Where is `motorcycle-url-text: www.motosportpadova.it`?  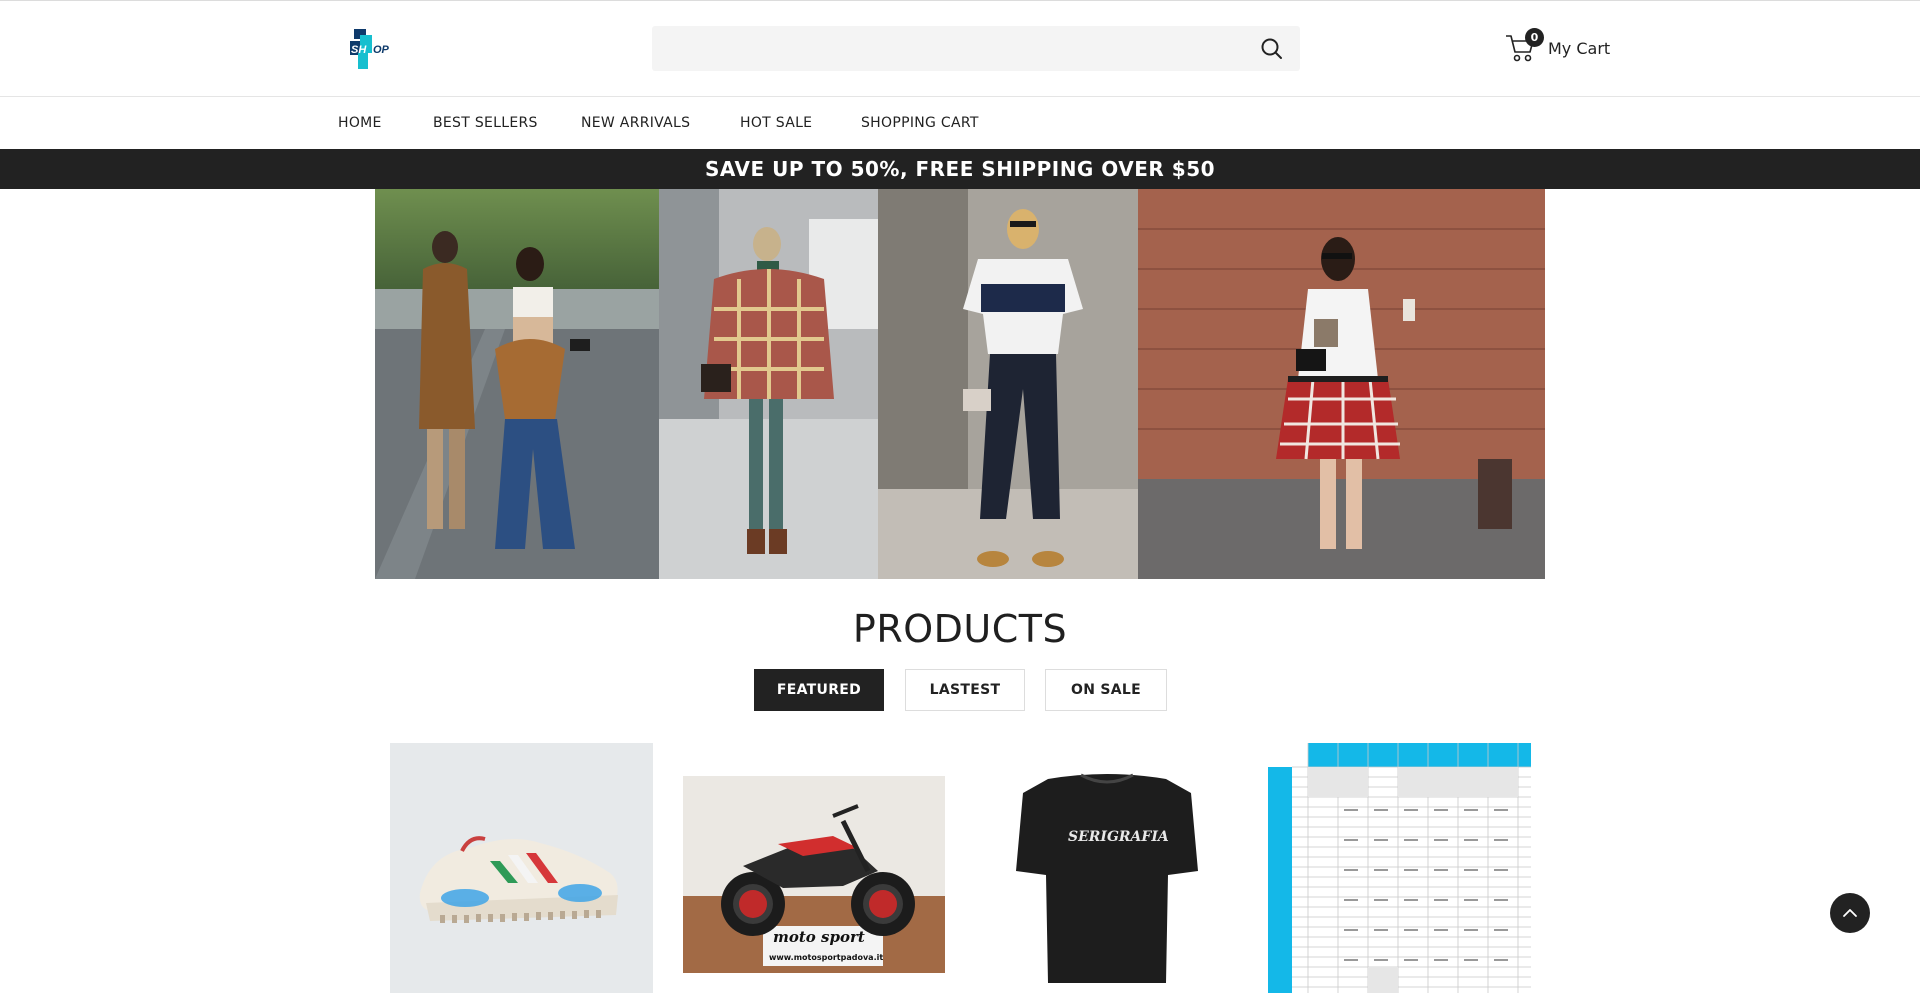 motorcycle-url-text: www.motosportpadova.it is located at coordinates (826, 957).